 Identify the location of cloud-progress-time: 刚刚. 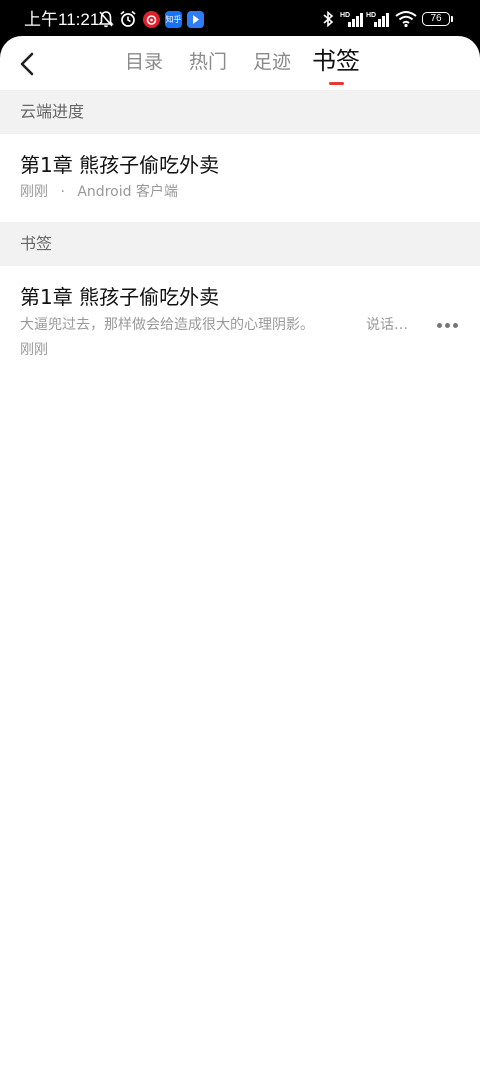
(34, 192).